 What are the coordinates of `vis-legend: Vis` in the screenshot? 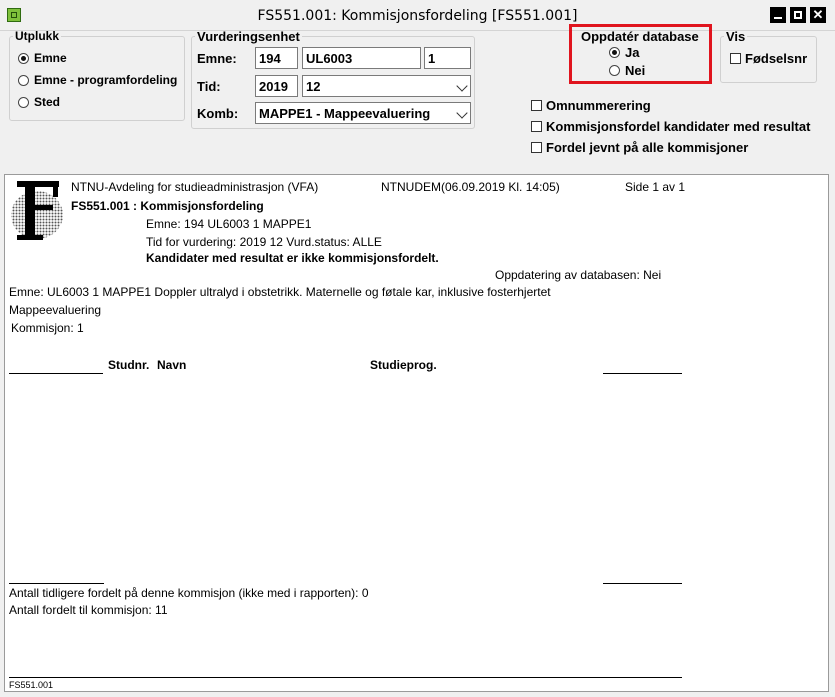 It's located at (736, 36).